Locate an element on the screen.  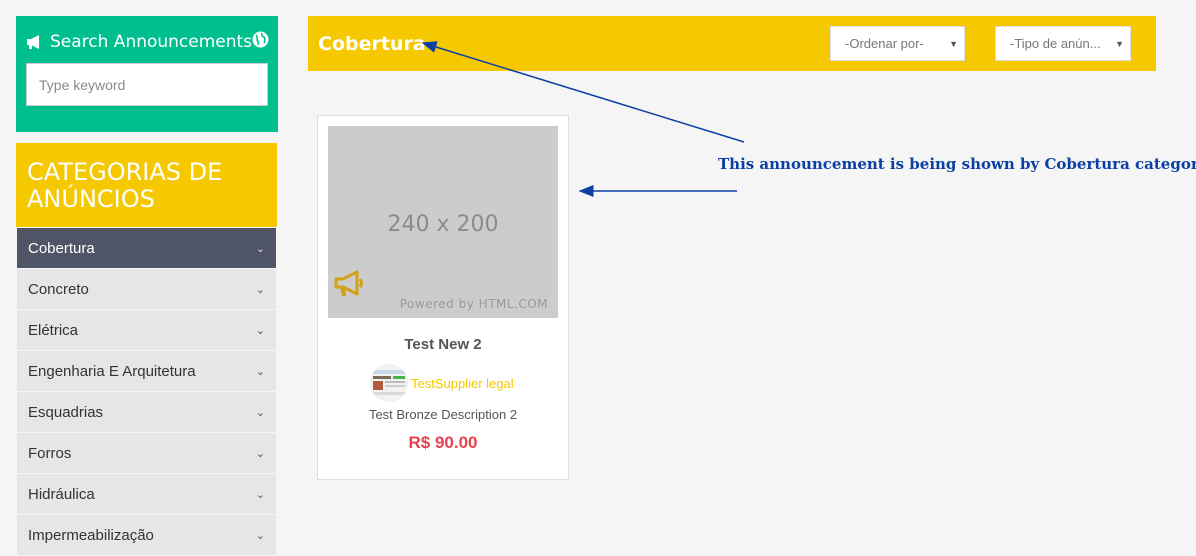
annotation-arrows is located at coordinates (583, 119).